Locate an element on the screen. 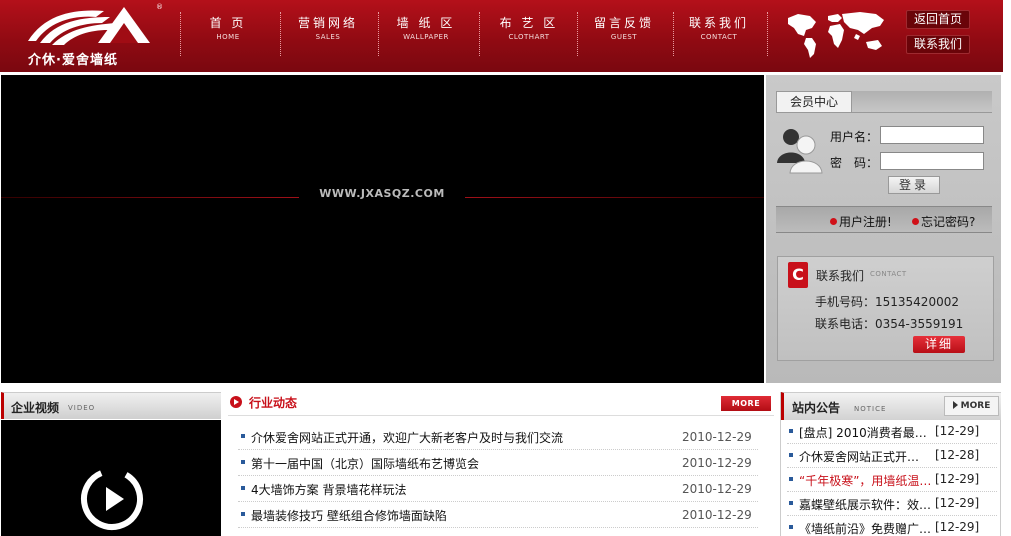 The height and width of the screenshot is (536, 1011). notice-item-date: [12-28] is located at coordinates (957, 455).